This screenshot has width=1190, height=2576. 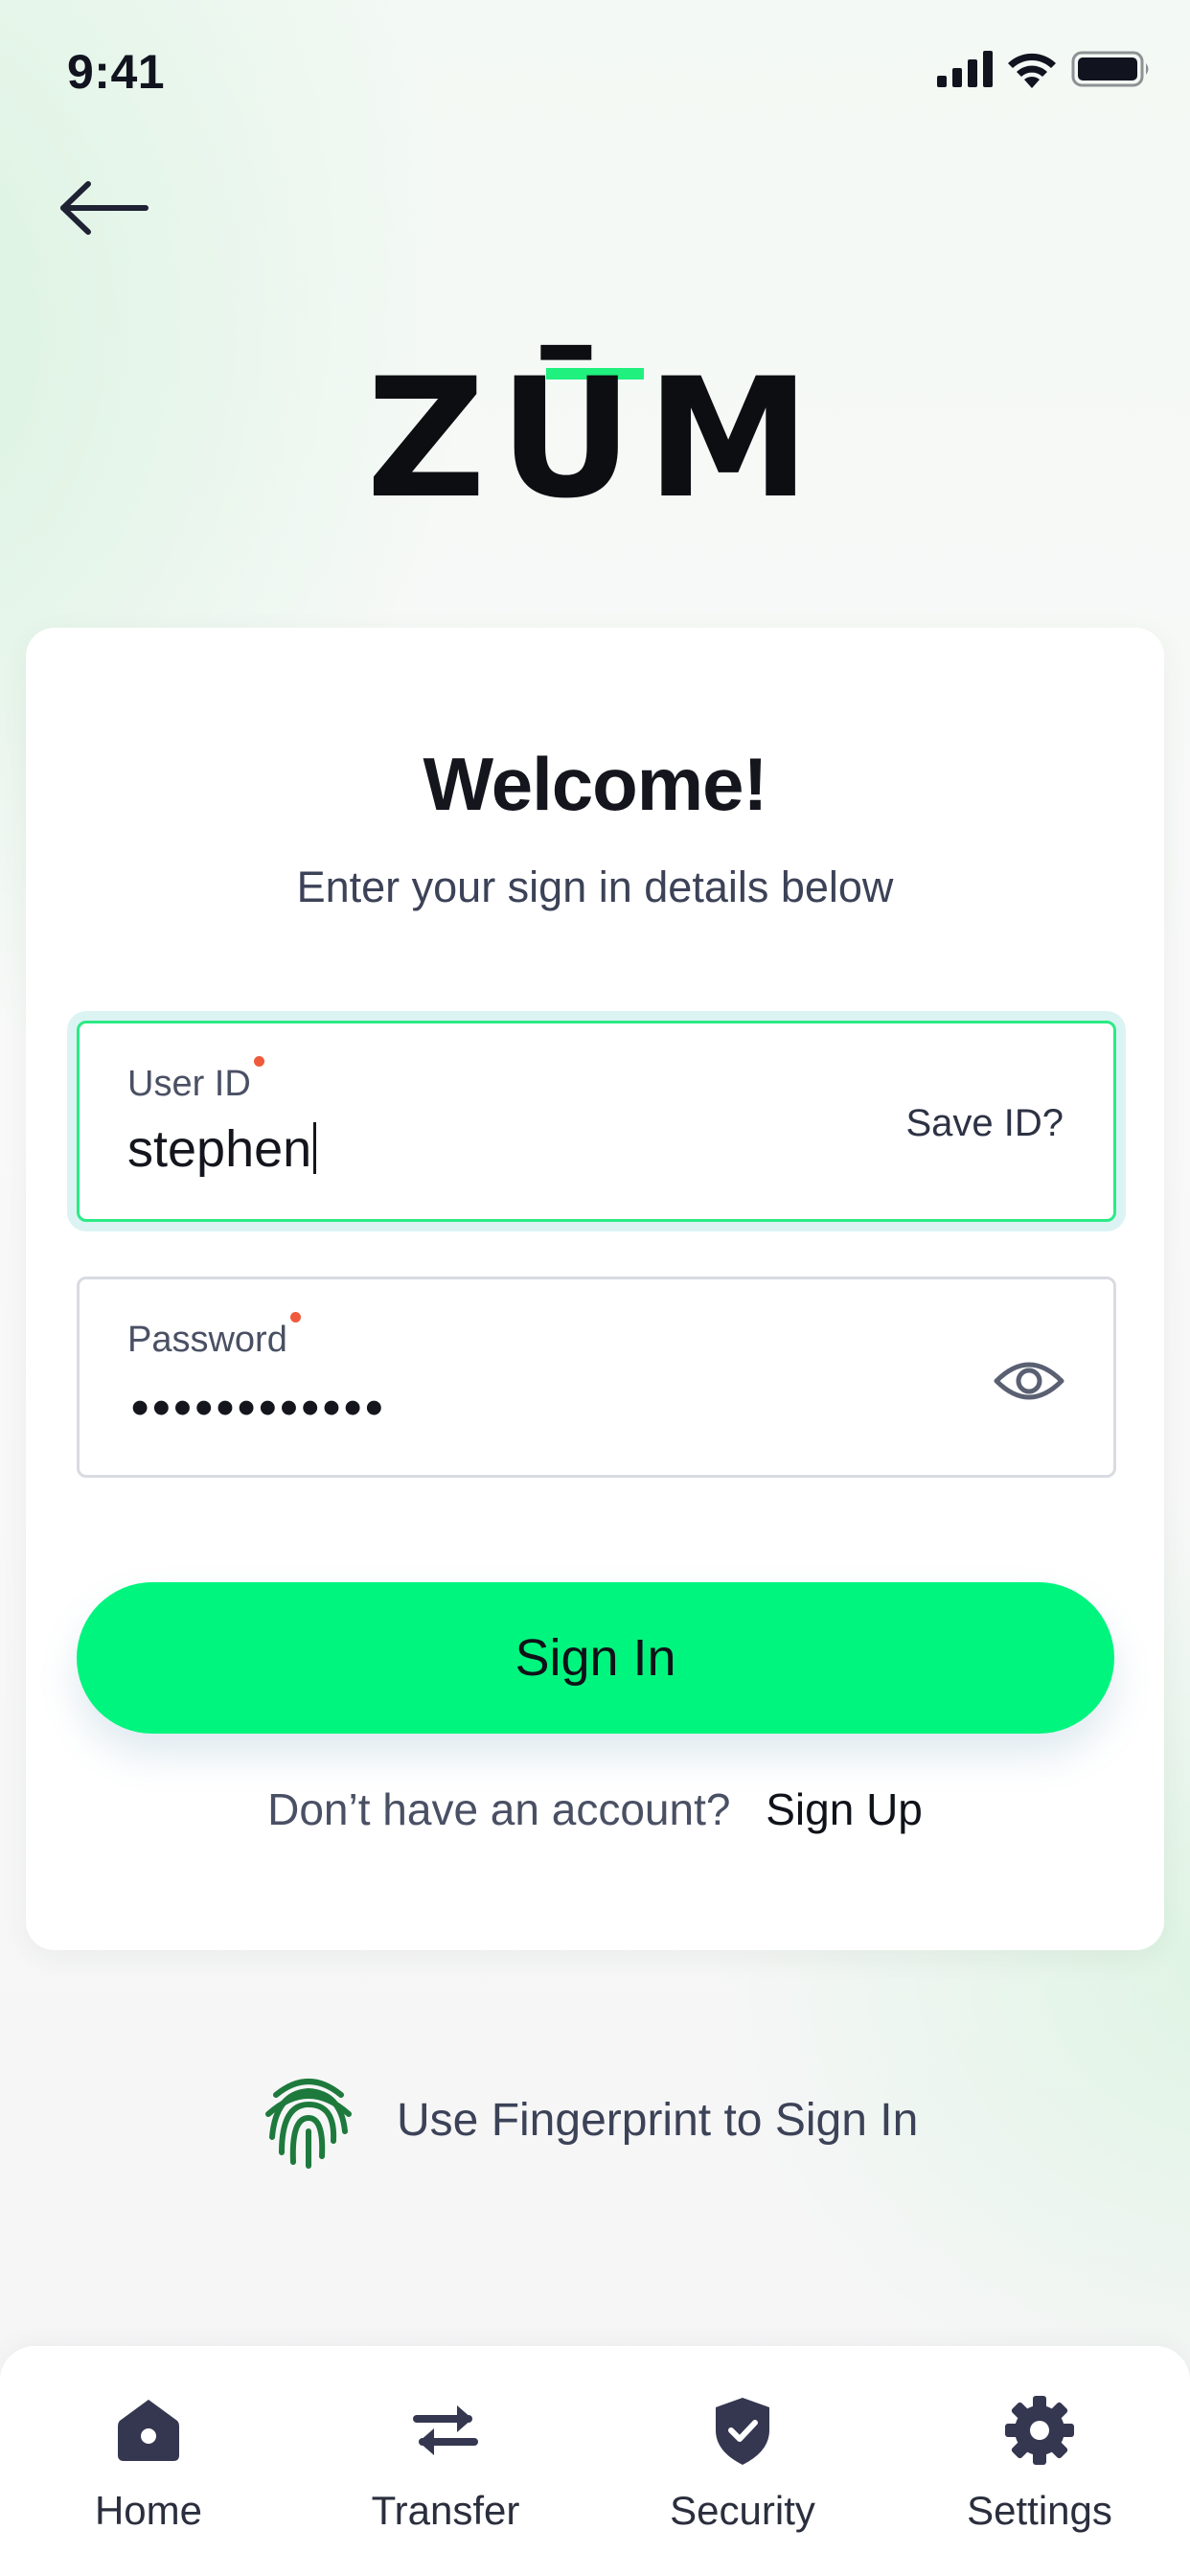 I want to click on logo: ZŪM, so click(x=595, y=438).